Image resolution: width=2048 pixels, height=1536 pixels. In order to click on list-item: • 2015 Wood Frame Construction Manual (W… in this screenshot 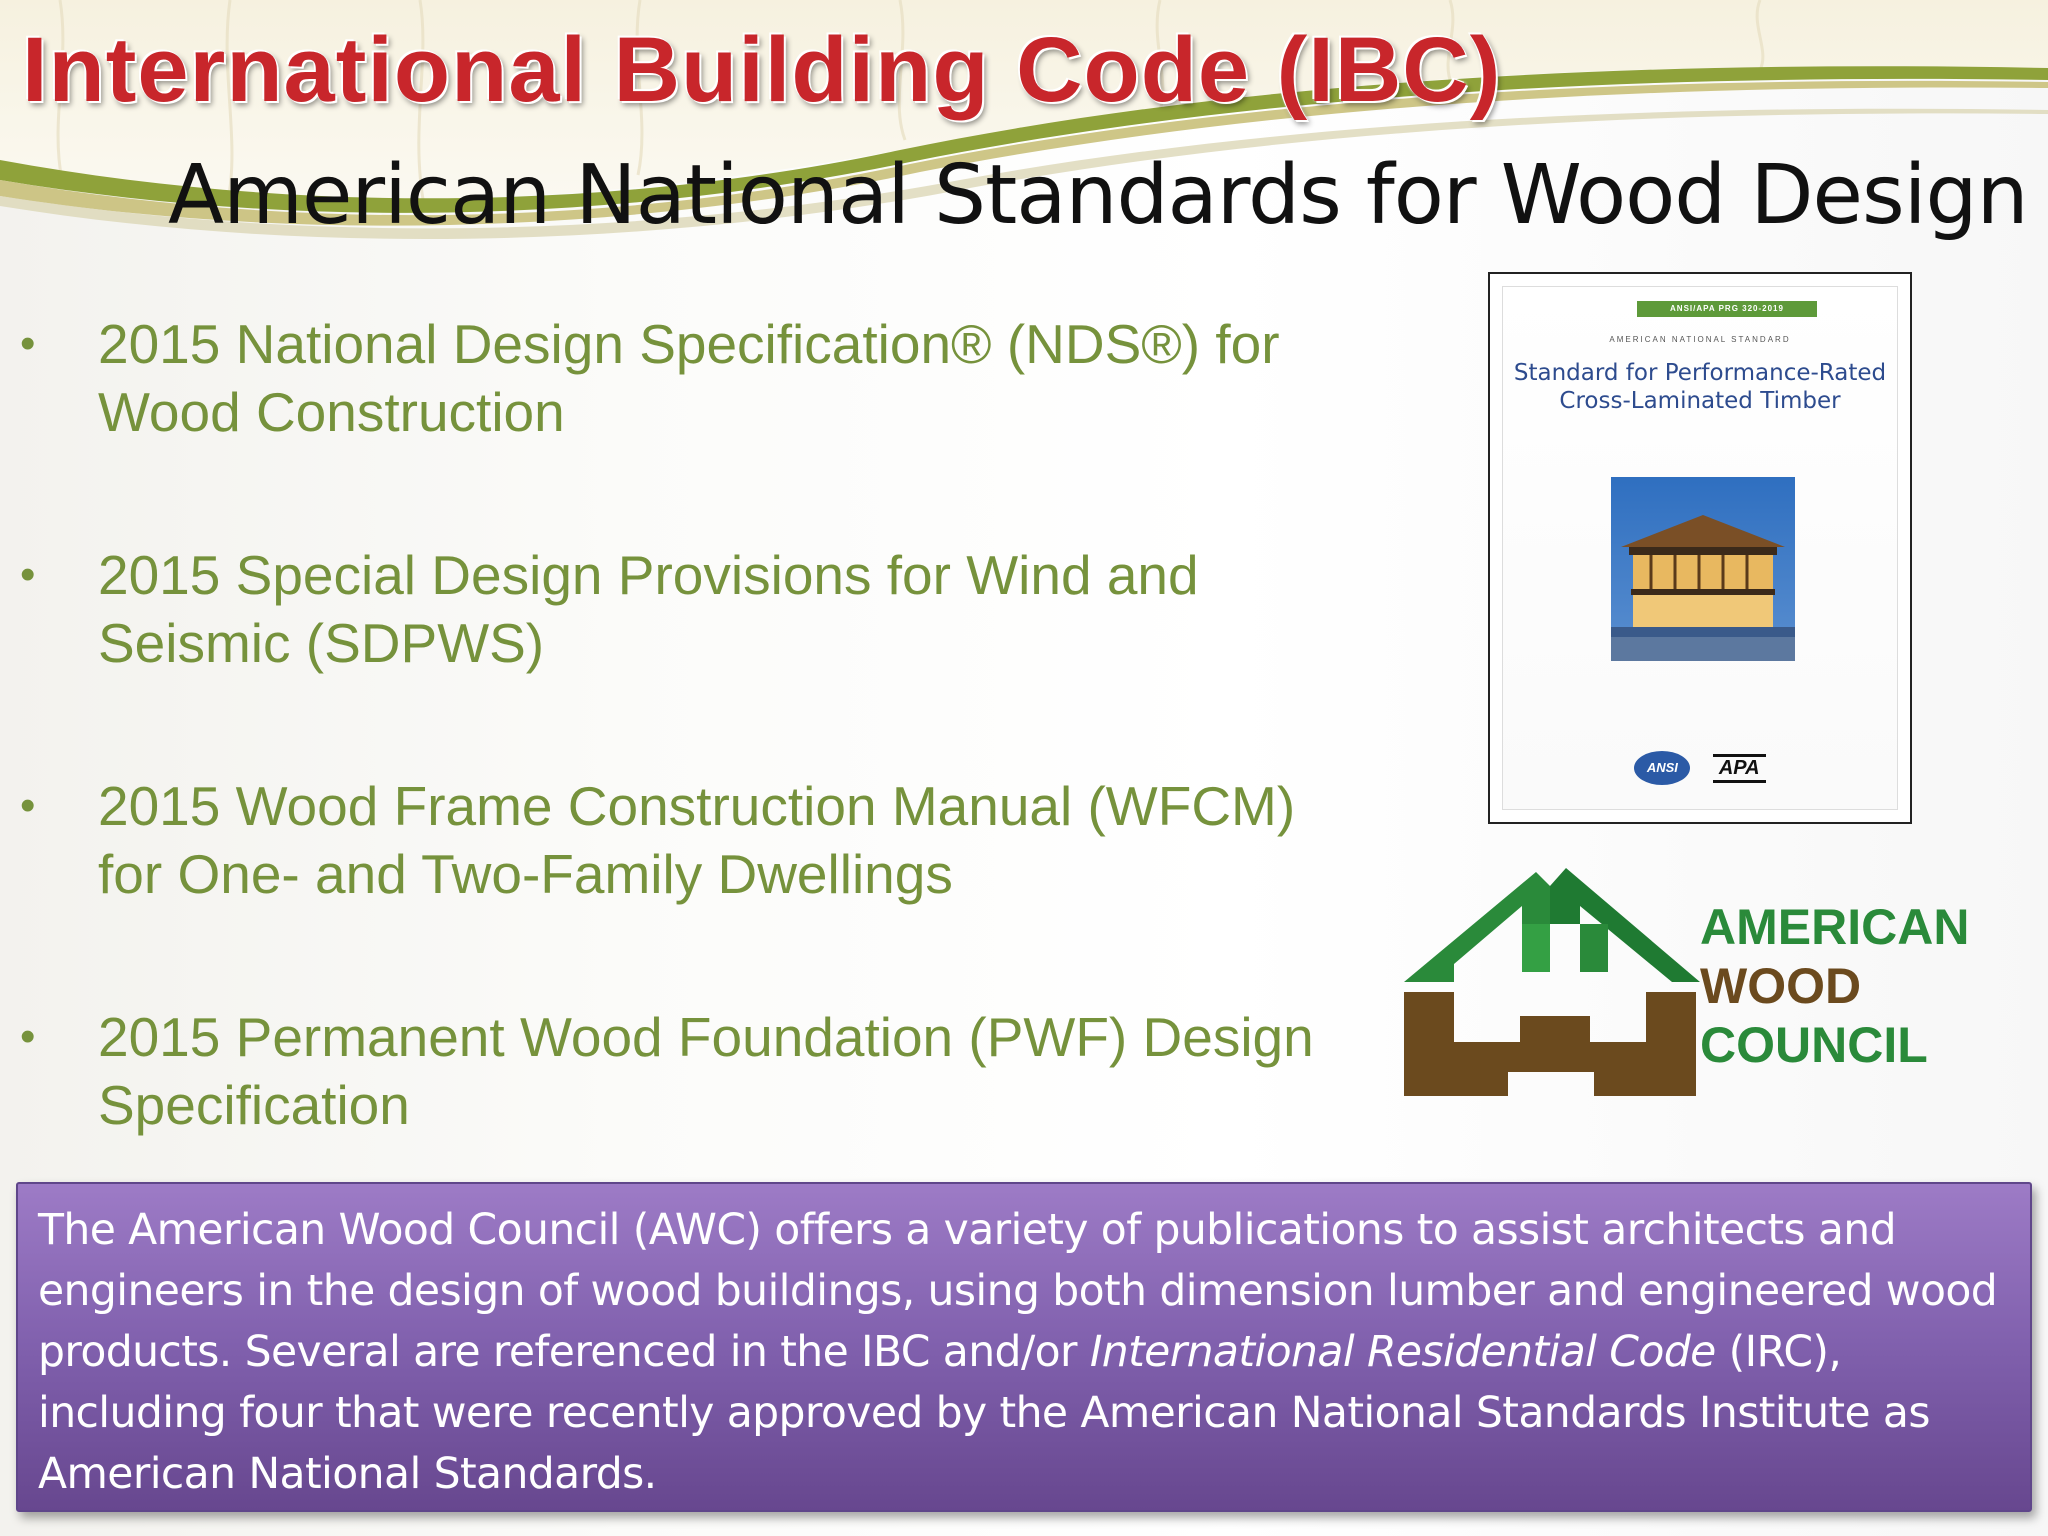, I will do `click(700, 840)`.